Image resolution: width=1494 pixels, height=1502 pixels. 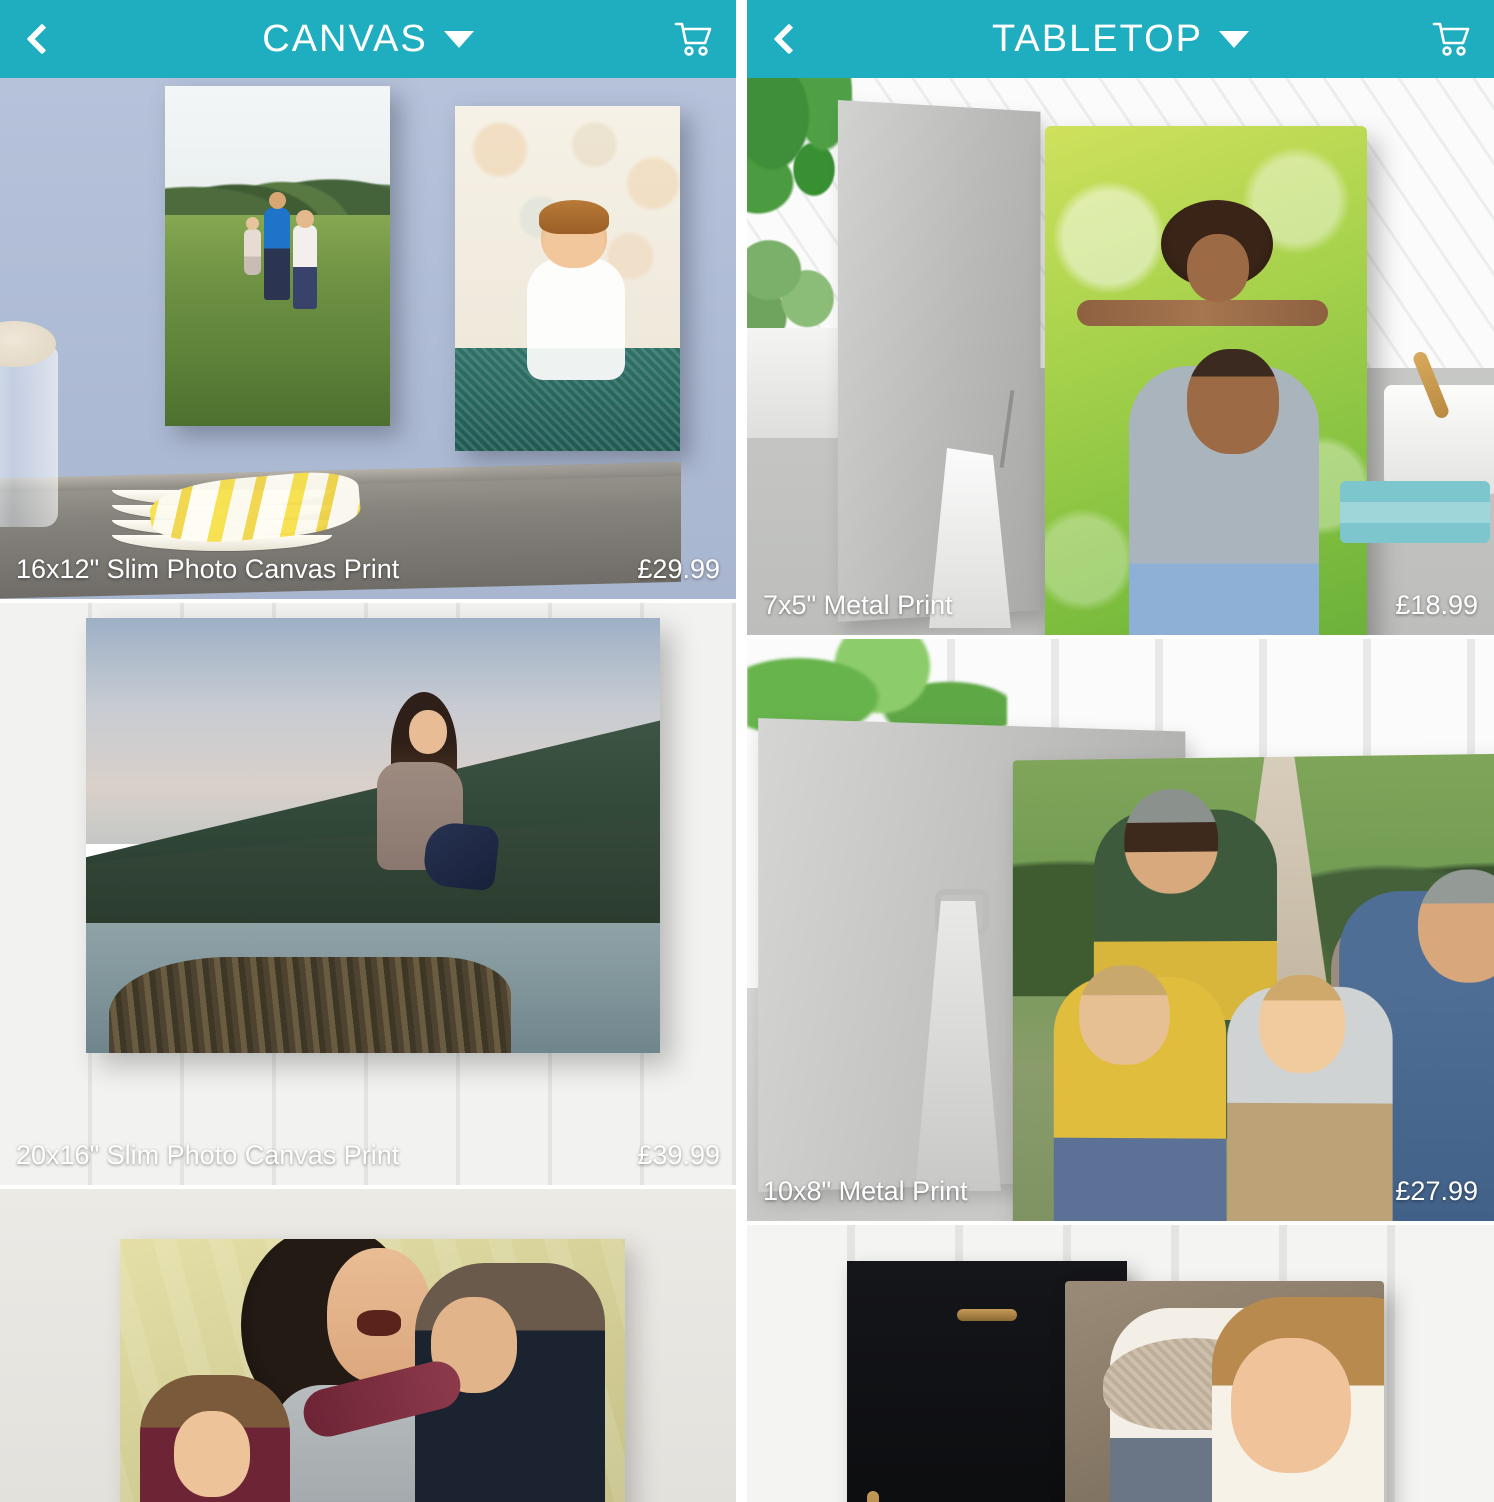 What do you see at coordinates (29, 424) in the screenshot?
I see `glass-vase-prop` at bounding box center [29, 424].